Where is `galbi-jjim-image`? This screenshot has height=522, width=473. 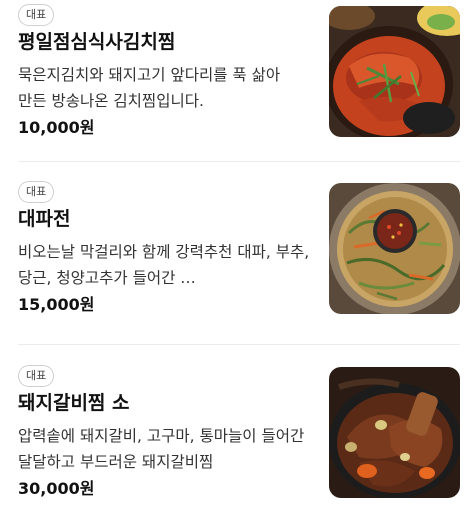 galbi-jjim-image is located at coordinates (394, 432).